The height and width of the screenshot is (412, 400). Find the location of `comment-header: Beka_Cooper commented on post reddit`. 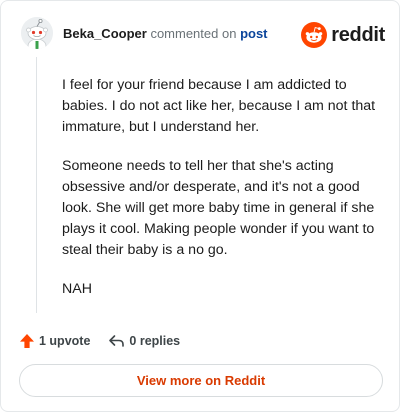

comment-header: Beka_Cooper commented on post reddit is located at coordinates (203, 34).